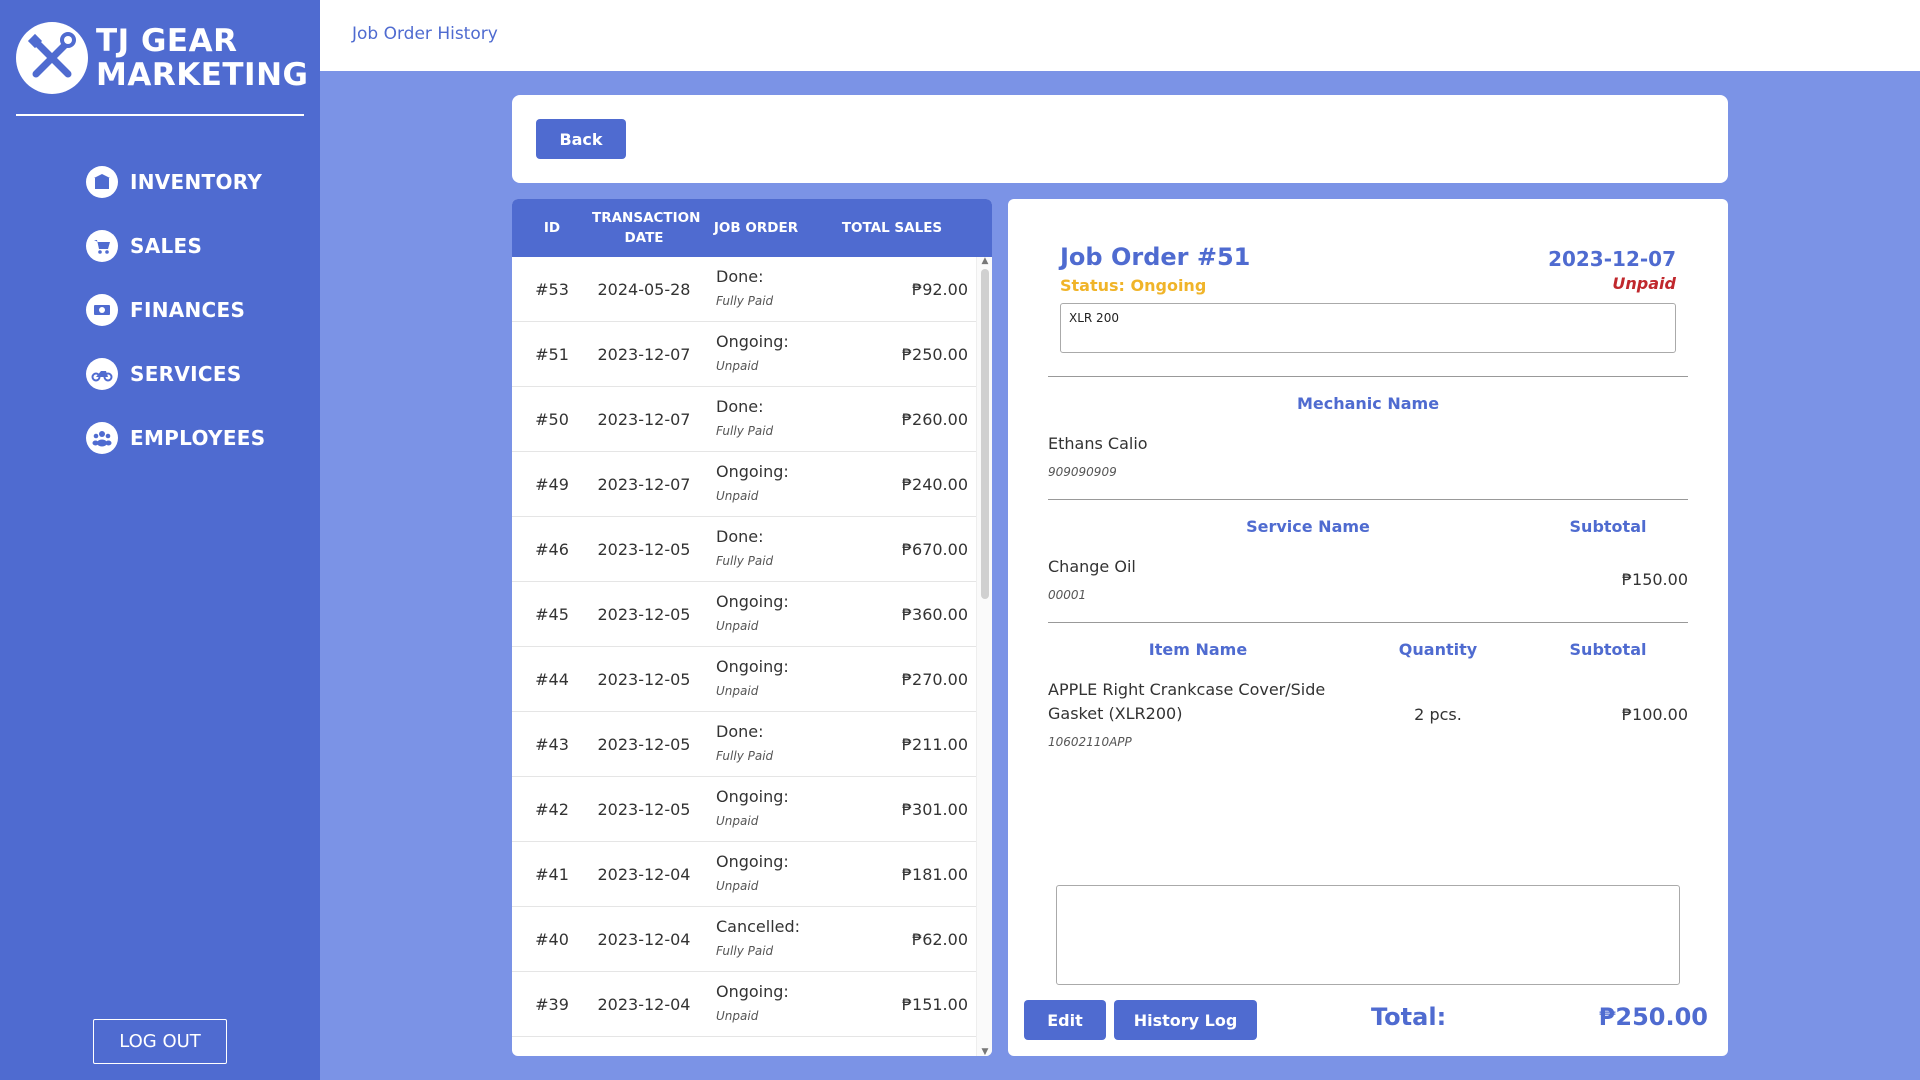 Image resolution: width=1920 pixels, height=1080 pixels. What do you see at coordinates (757, 939) in the screenshot?
I see `row-job-order: Cancelled: Fully Paid` at bounding box center [757, 939].